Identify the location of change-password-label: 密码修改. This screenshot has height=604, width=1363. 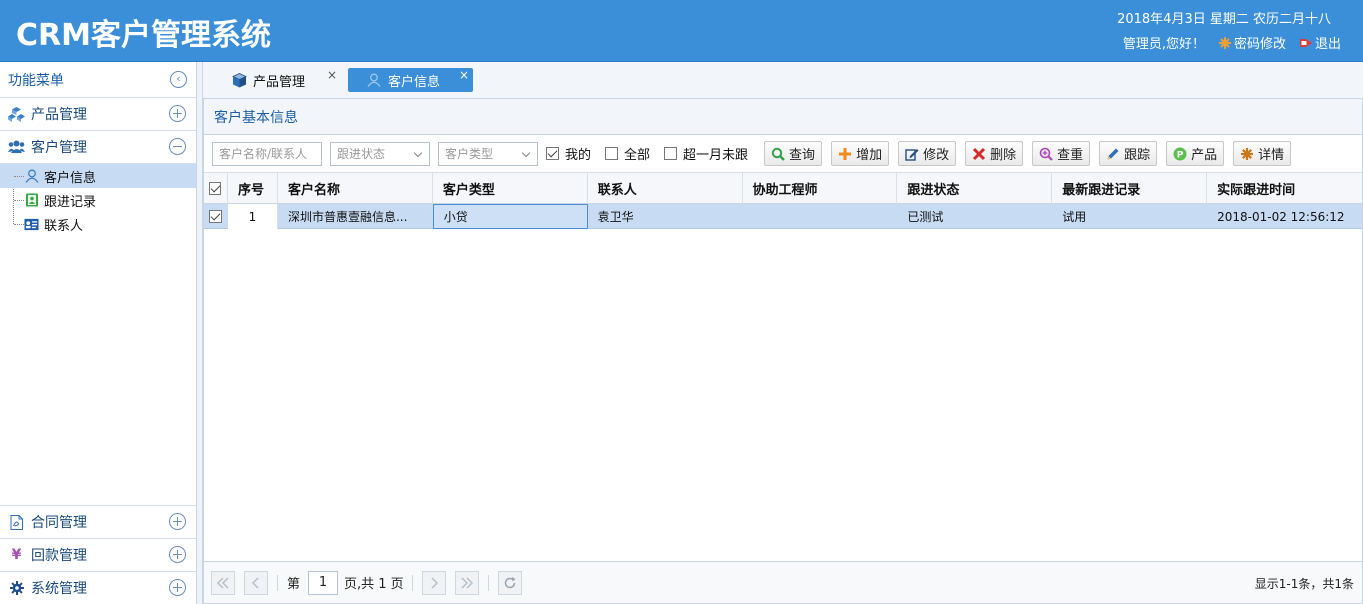
(1259, 44).